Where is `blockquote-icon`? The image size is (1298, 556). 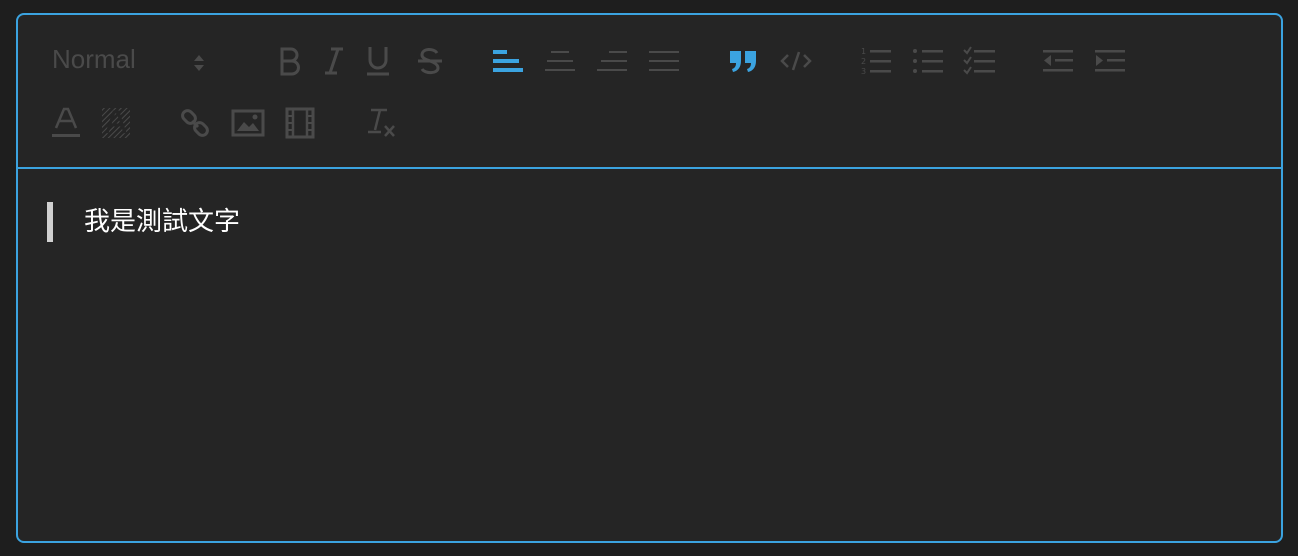 blockquote-icon is located at coordinates (743, 61).